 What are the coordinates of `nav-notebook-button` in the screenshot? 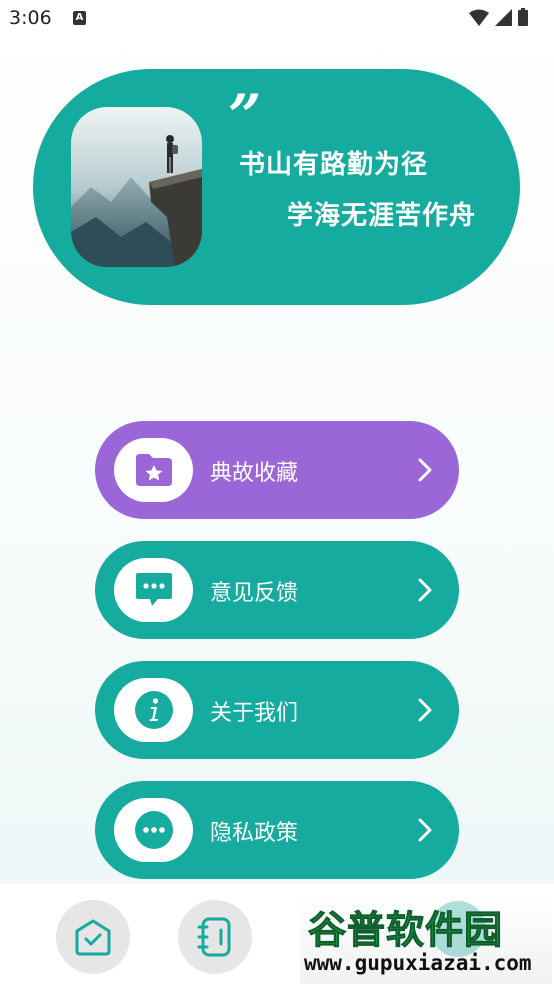 It's located at (215, 937).